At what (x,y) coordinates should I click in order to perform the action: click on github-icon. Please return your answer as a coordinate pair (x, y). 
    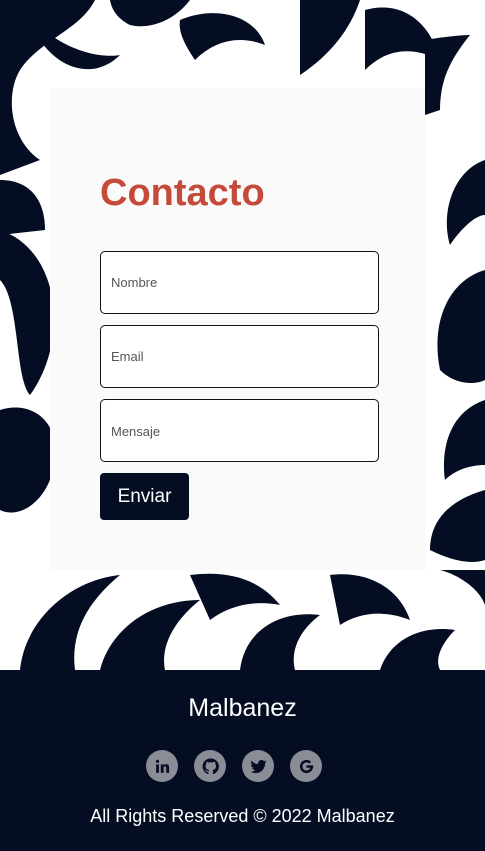
    Looking at the image, I should click on (210, 766).